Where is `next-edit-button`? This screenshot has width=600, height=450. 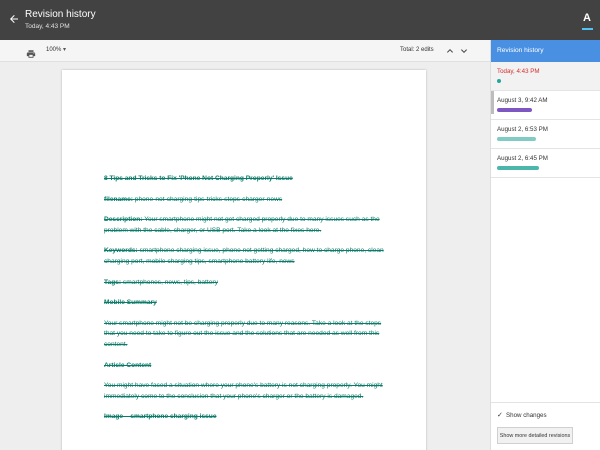 next-edit-button is located at coordinates (464, 50).